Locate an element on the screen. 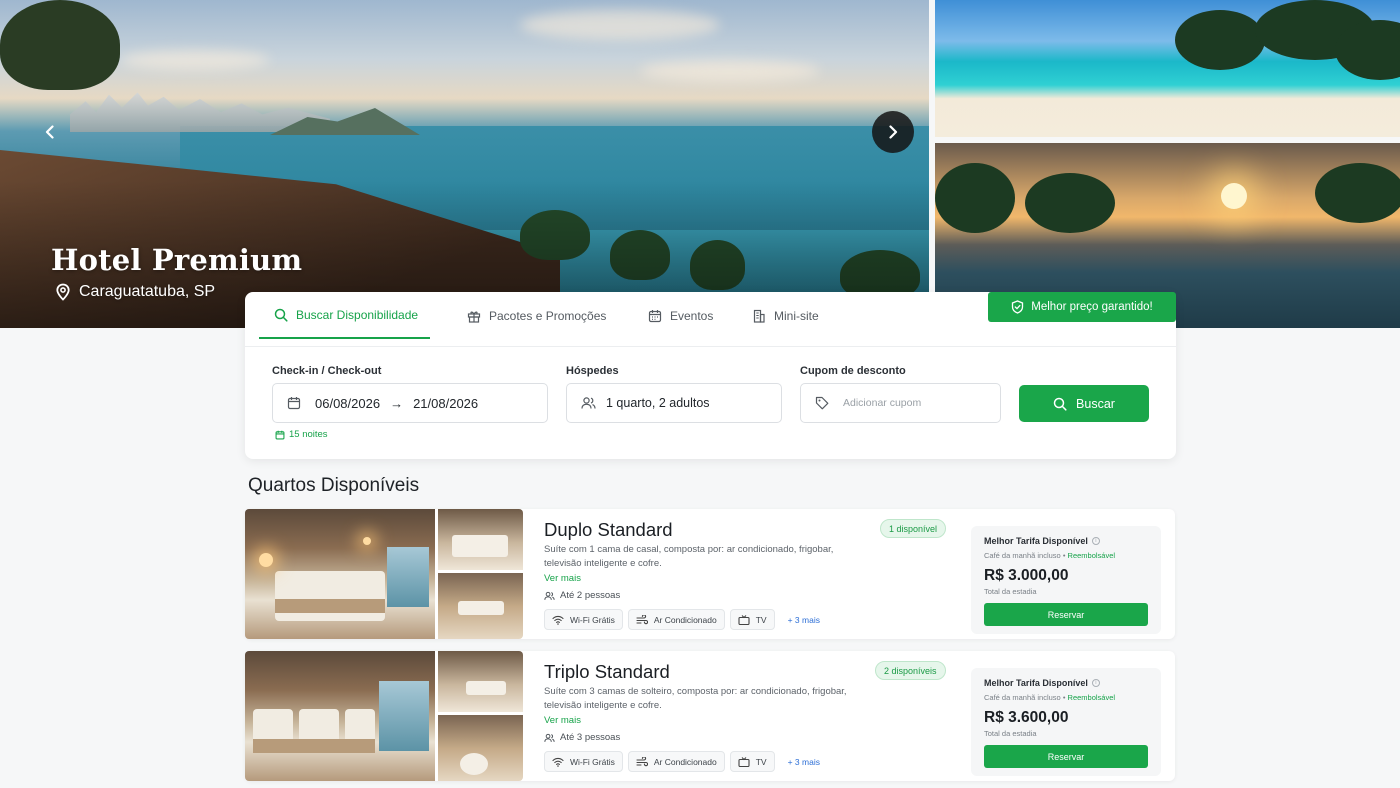 This screenshot has width=1400, height=788. checkin-value: 06/08/2026 is located at coordinates (348, 403).